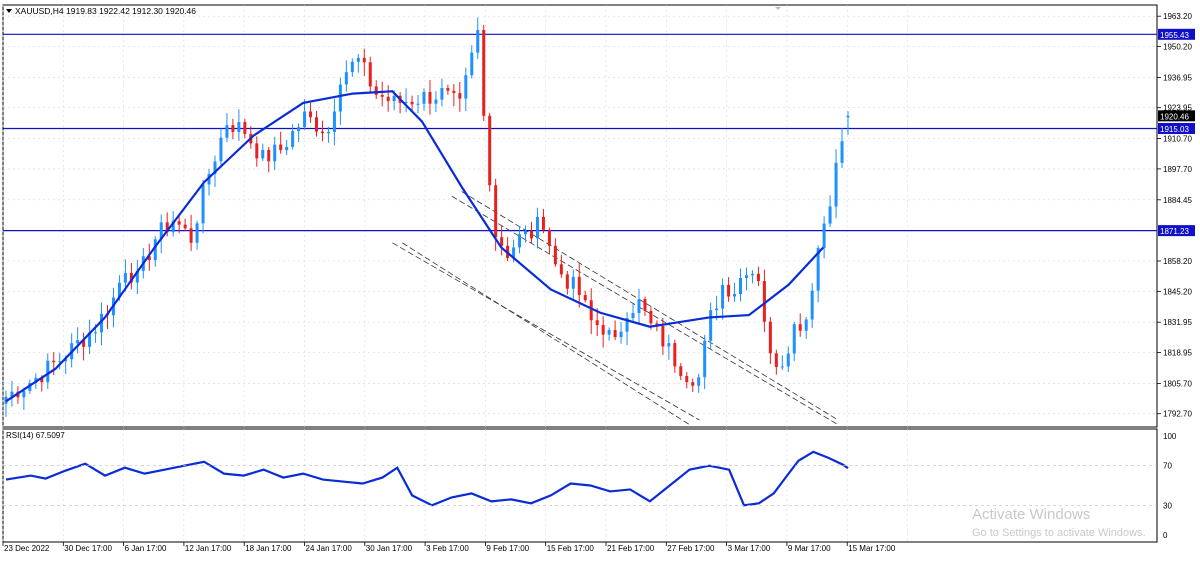  I want to click on price-axis-label: 1963.20, so click(1177, 16).